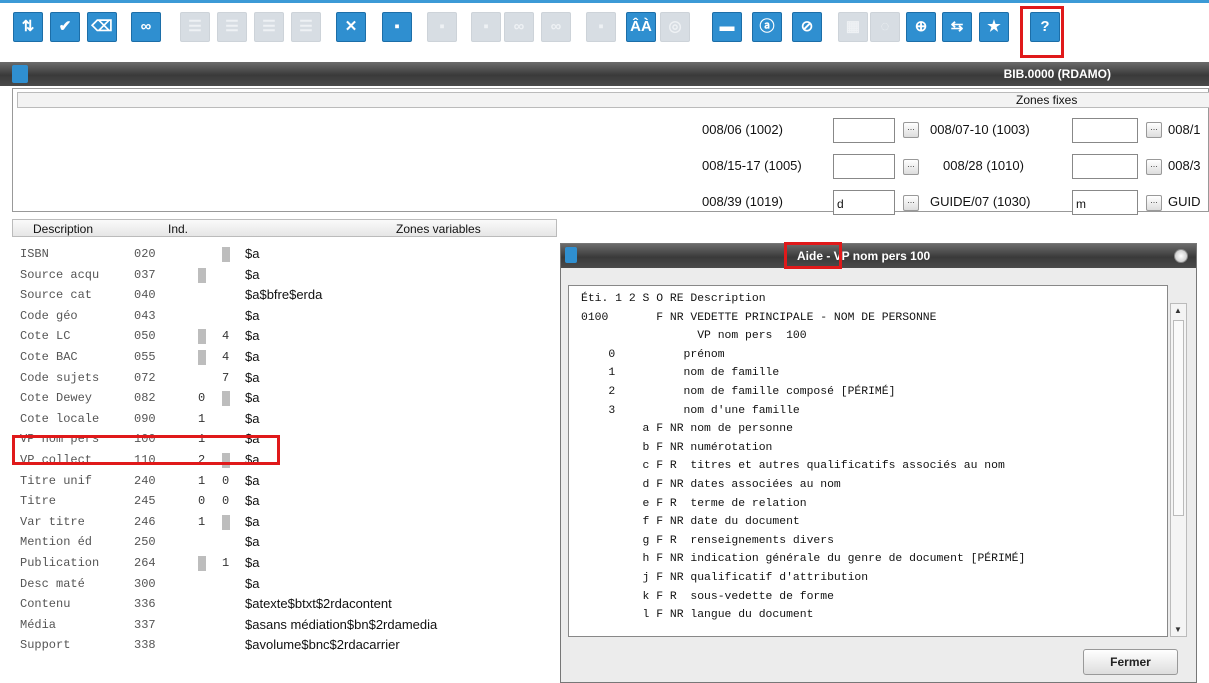  Describe the element at coordinates (65, 27) in the screenshot. I see `validate-icon: ✔` at that location.